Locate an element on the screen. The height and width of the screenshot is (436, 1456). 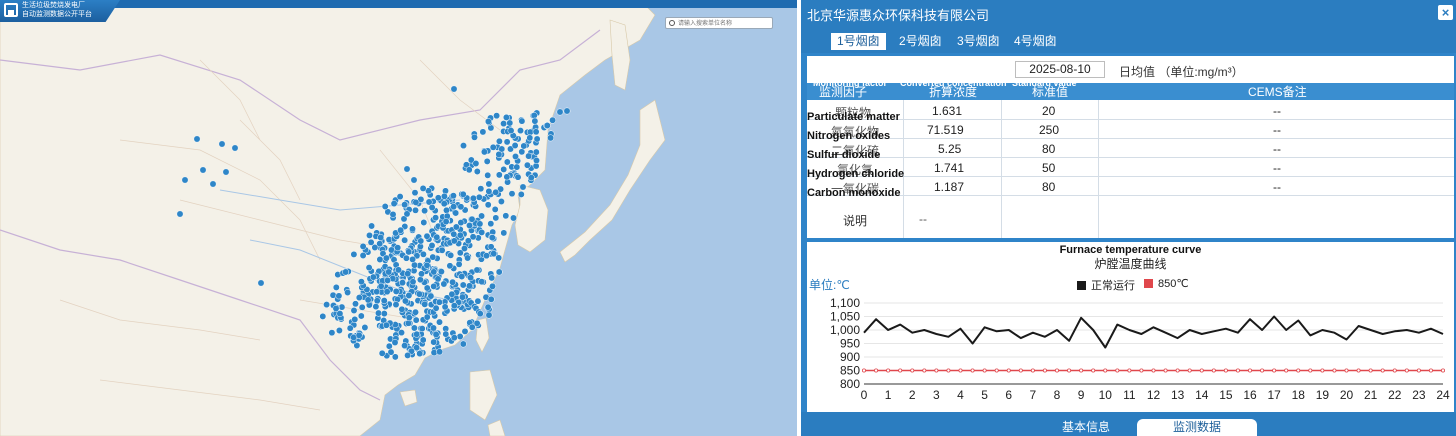
date-field: 2025-08-10 is located at coordinates (1060, 69).